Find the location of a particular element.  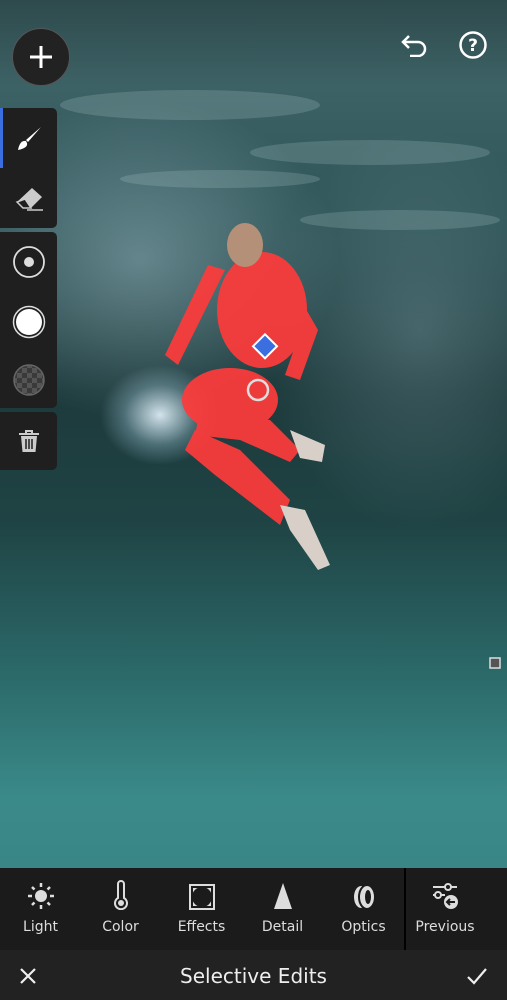

feather-tool is located at coordinates (28, 322).